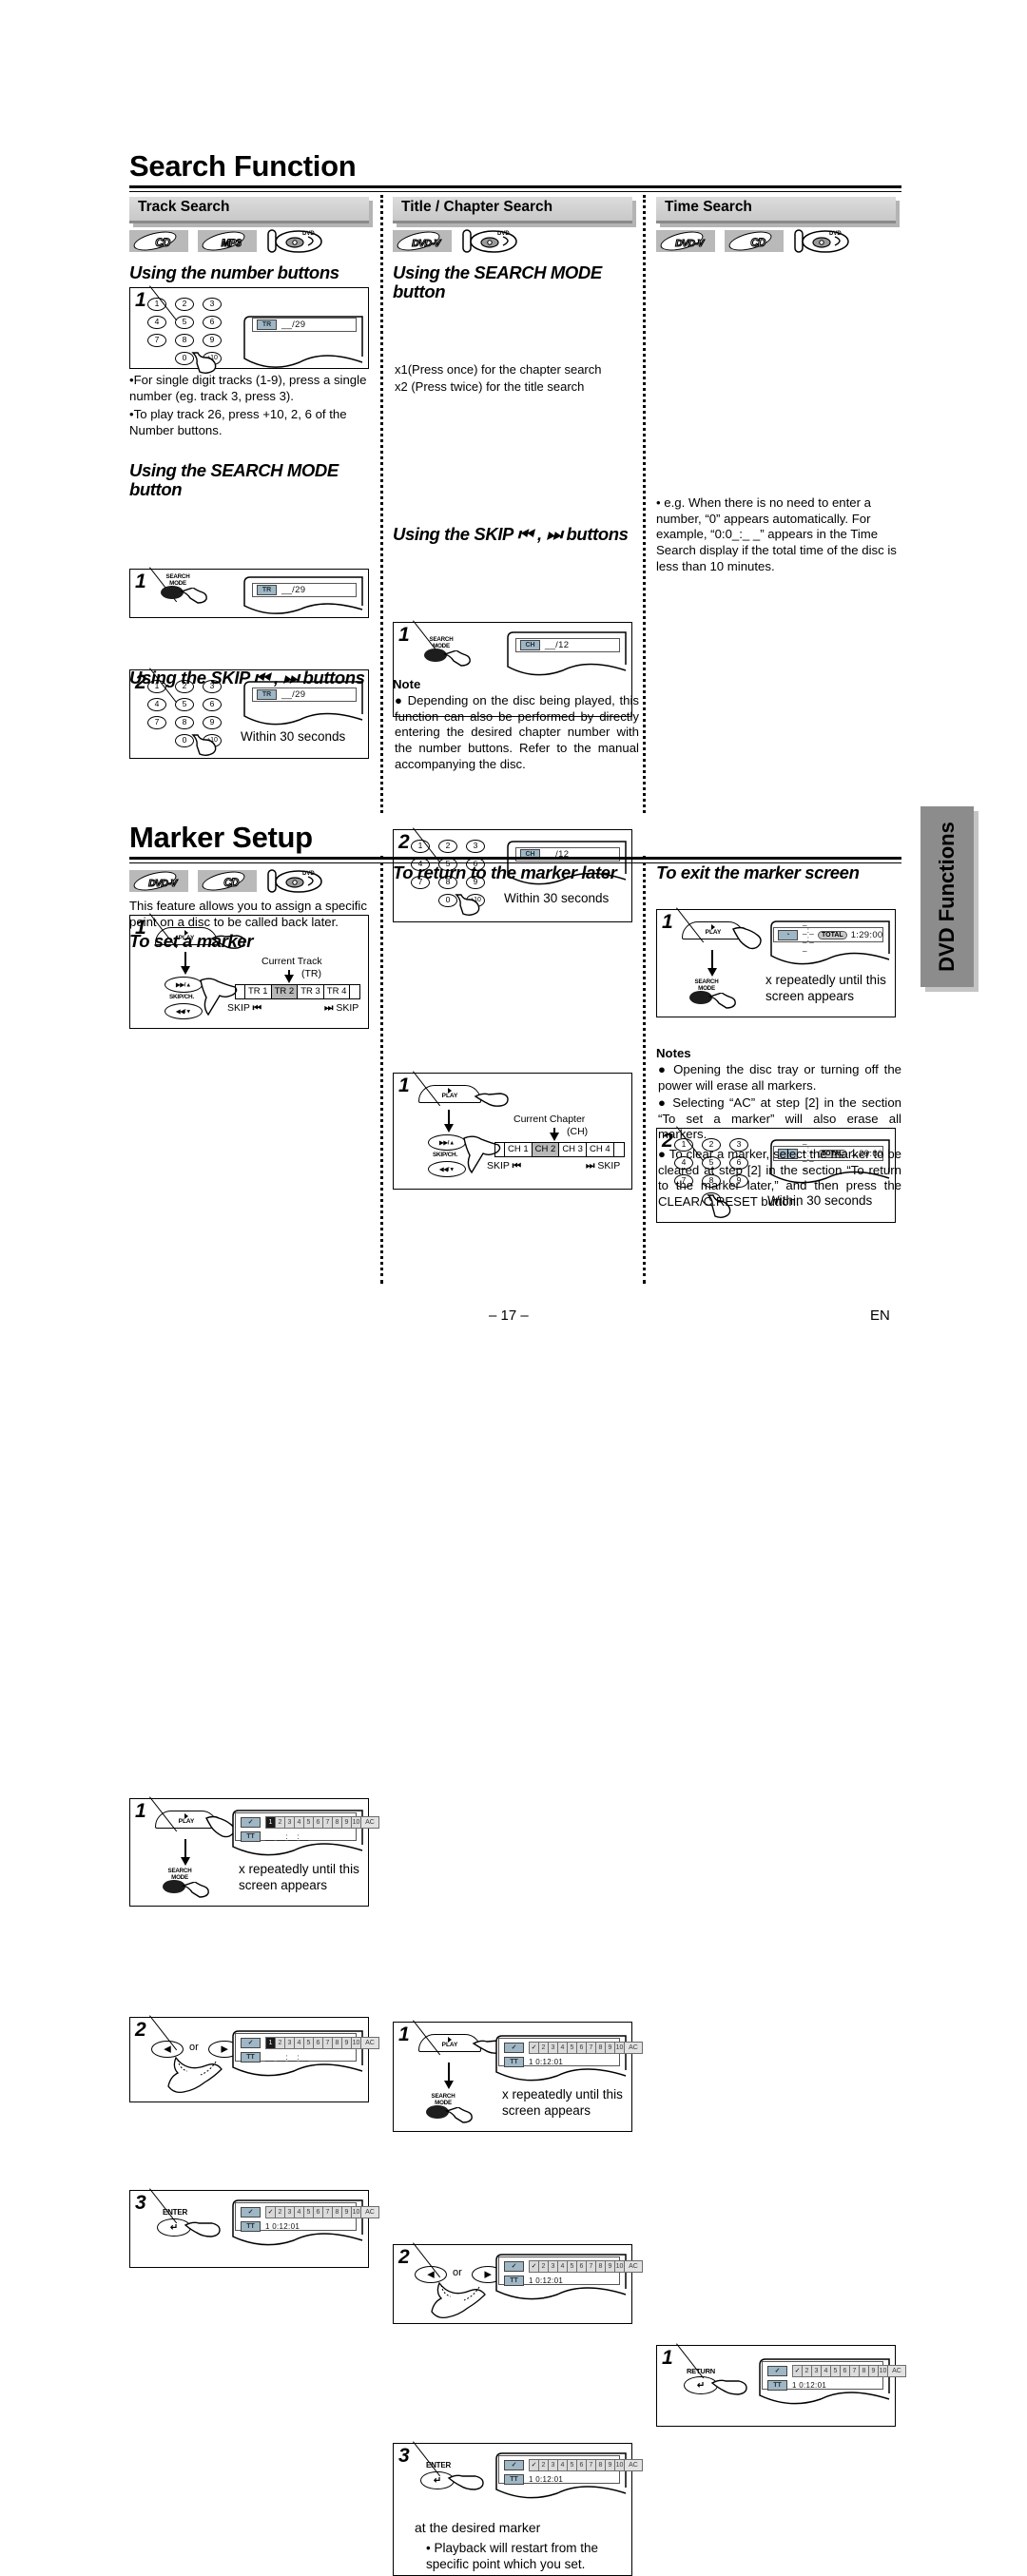 The width and height of the screenshot is (1027, 2576). Describe the element at coordinates (404, 2456) in the screenshot. I see `step-number: 3` at that location.